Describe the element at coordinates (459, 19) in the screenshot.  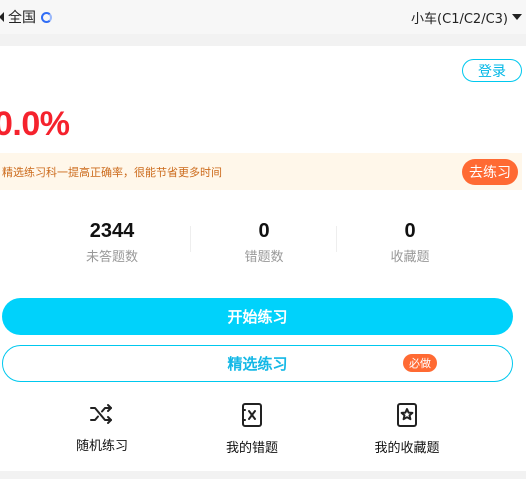
I see `vehicle-label: 小车(C1/C2/C3)` at that location.